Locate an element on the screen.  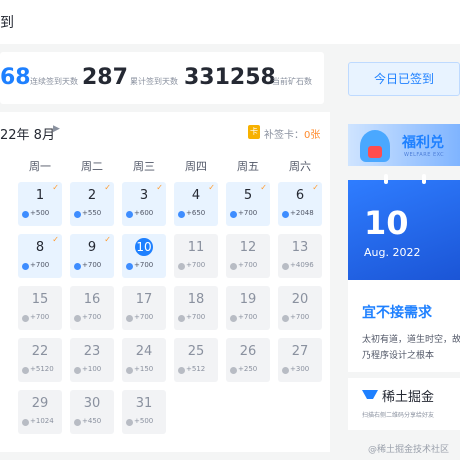
calendar-day: 5 +700 ✓ is located at coordinates (248, 204).